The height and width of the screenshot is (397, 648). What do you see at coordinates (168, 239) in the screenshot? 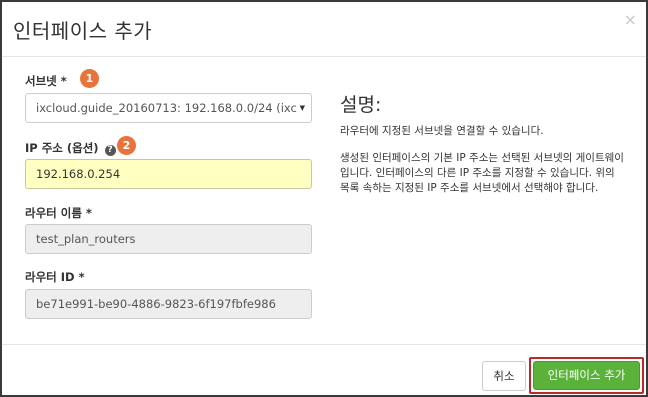
I see `router-name-field: test_plan_routers` at bounding box center [168, 239].